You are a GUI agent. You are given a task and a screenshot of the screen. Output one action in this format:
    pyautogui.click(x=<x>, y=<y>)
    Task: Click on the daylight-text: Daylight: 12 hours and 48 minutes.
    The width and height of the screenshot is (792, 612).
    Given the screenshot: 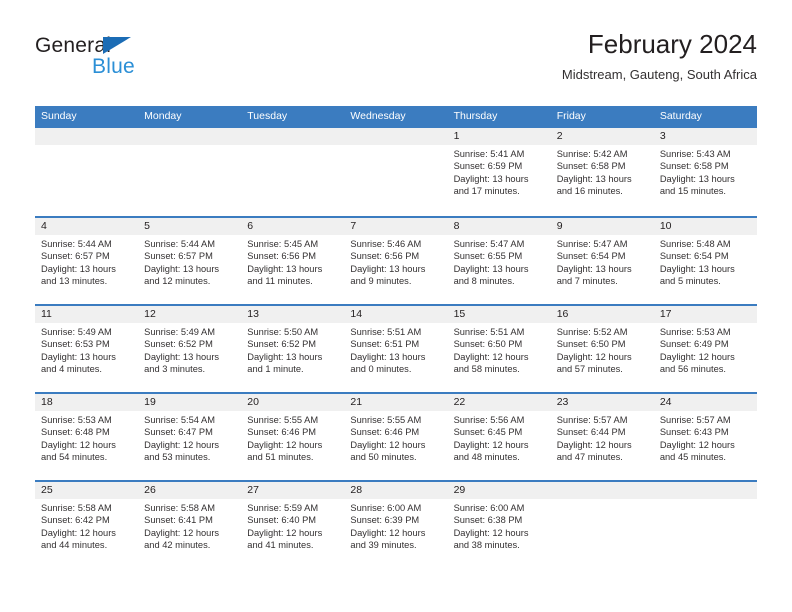 What is the action you would take?
    pyautogui.click(x=491, y=451)
    